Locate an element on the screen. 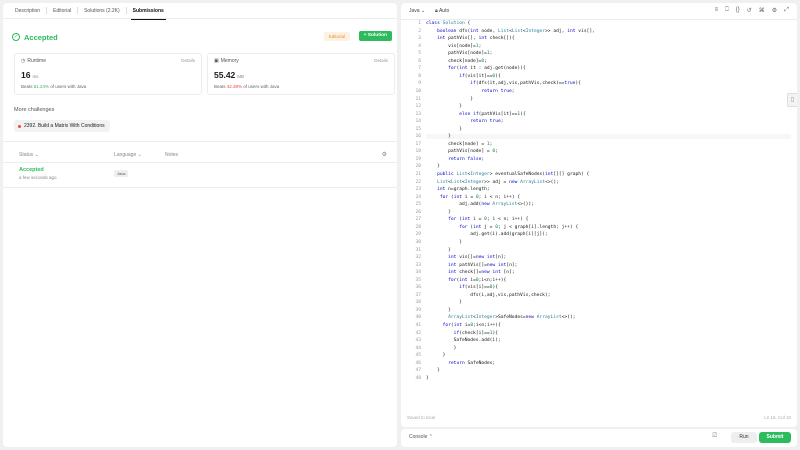 This screenshot has width=800, height=450. line-number: 3 is located at coordinates (419, 39).